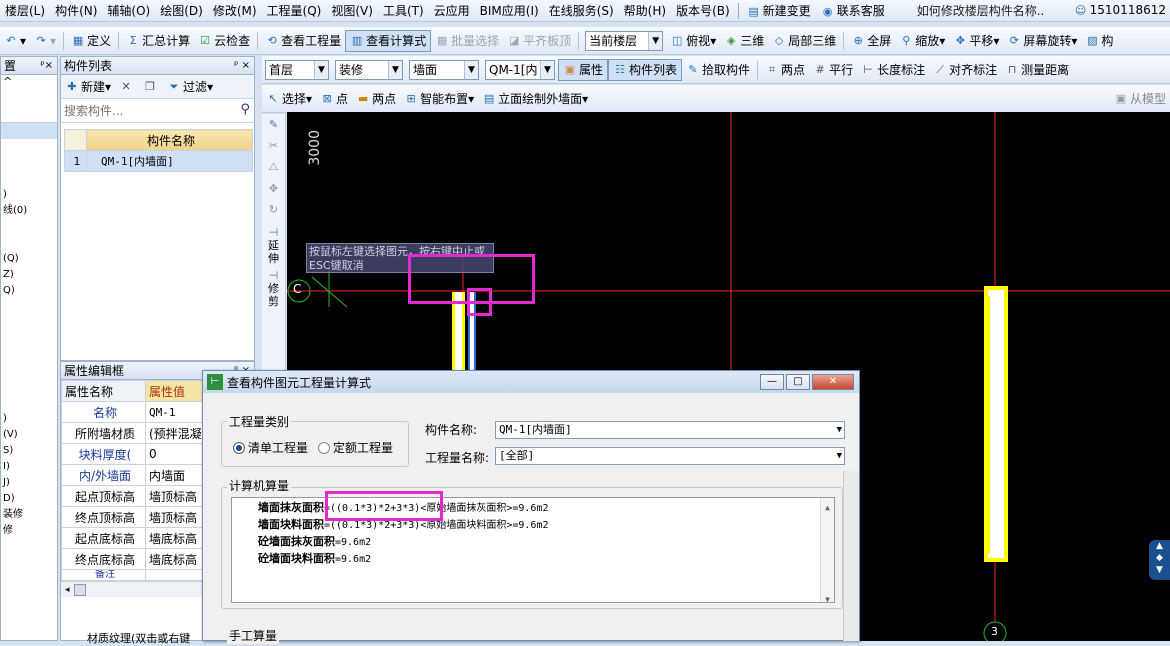  I want to click on menu-online: 在线服务(S), so click(581, 10).